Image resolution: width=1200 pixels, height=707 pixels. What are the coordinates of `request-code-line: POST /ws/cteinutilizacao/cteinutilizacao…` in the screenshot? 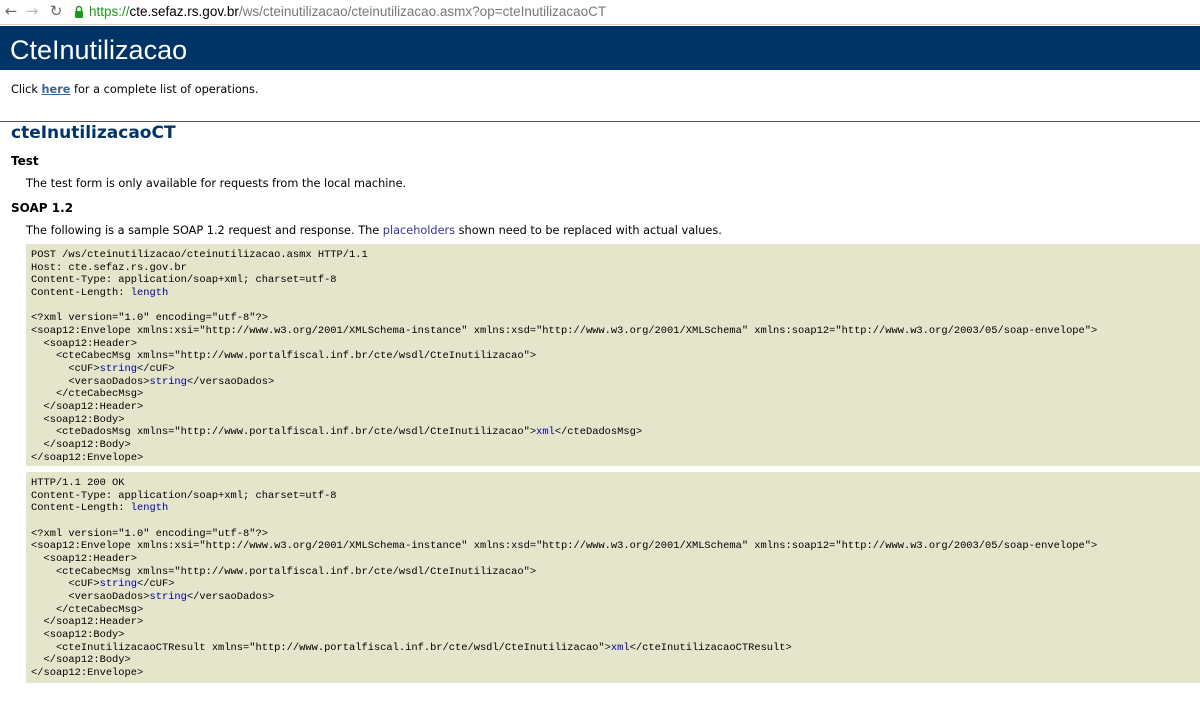 It's located at (199, 255).